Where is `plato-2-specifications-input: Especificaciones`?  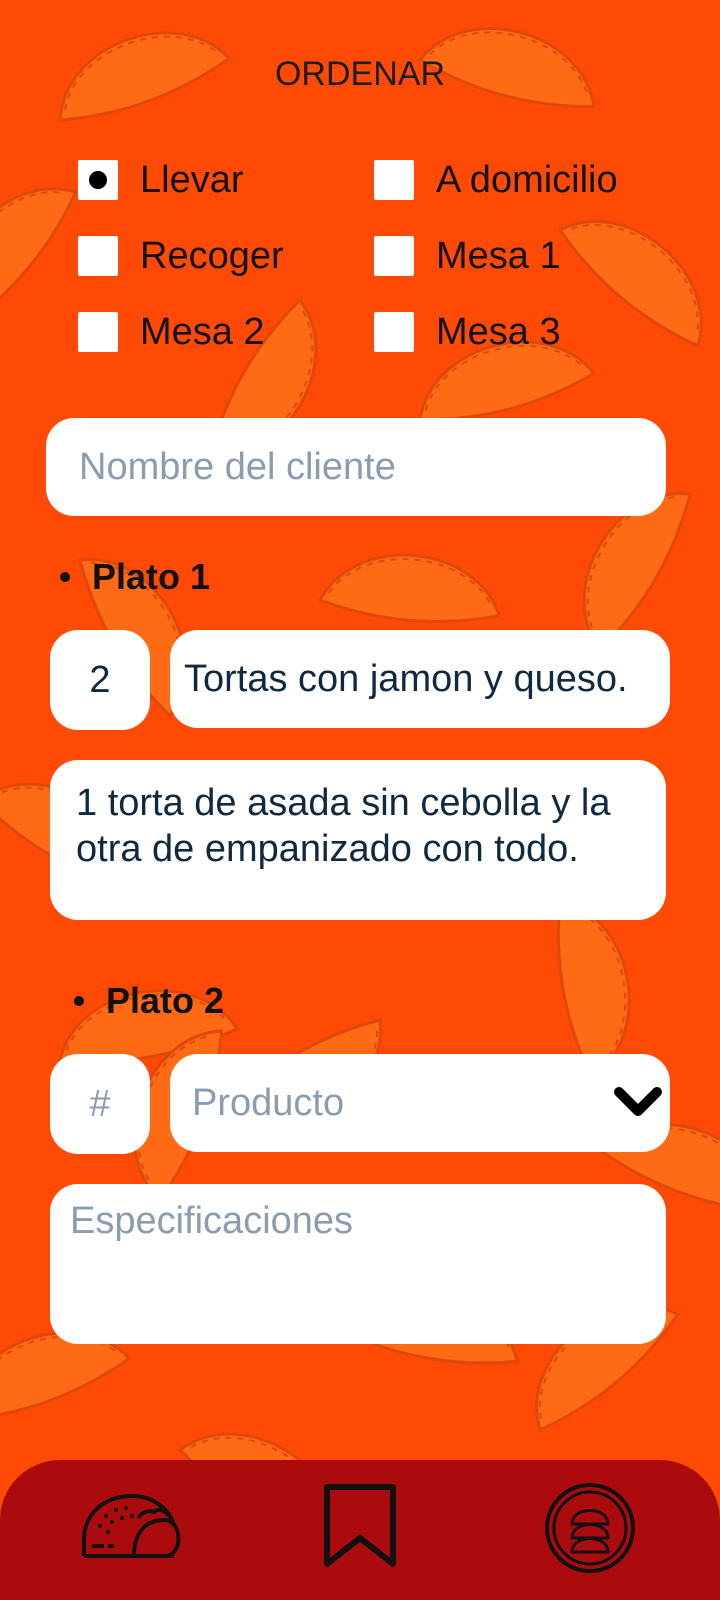 plato-2-specifications-input: Especificaciones is located at coordinates (358, 1264).